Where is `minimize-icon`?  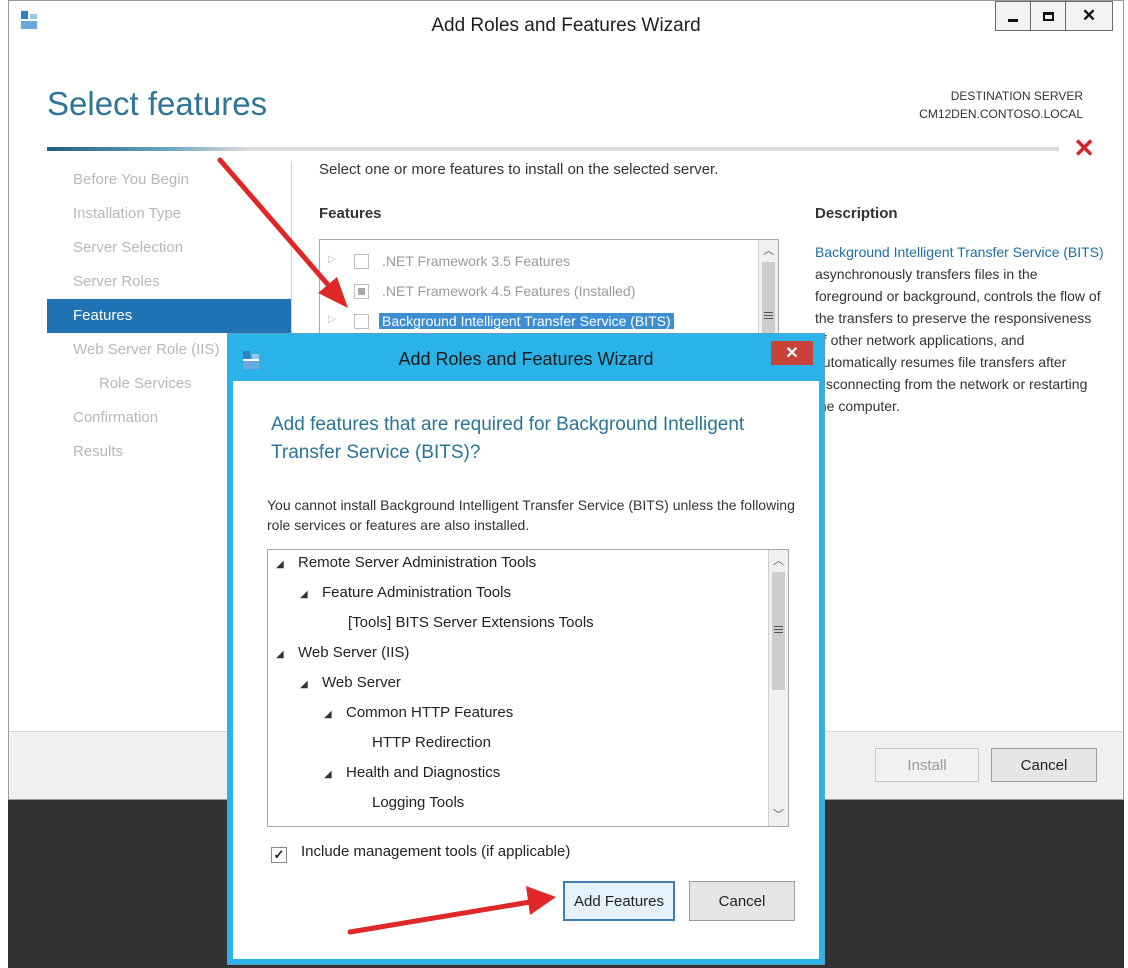 minimize-icon is located at coordinates (1013, 20).